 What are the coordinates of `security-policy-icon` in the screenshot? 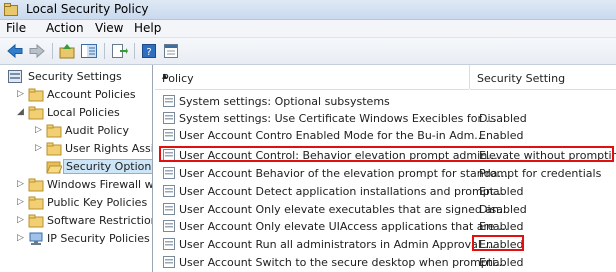 It's located at (11, 9).